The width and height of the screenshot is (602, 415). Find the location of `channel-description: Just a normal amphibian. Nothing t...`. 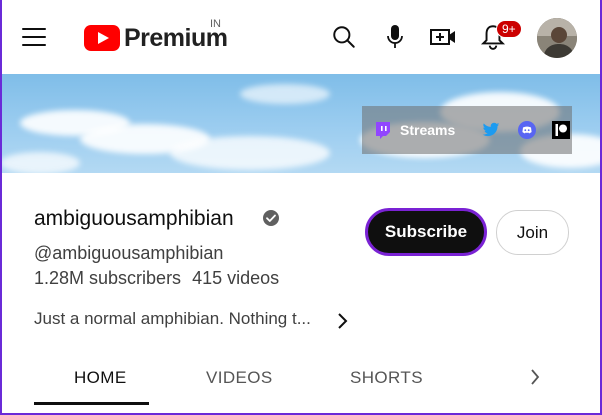

channel-description: Just a normal amphibian. Nothing t... is located at coordinates (172, 319).